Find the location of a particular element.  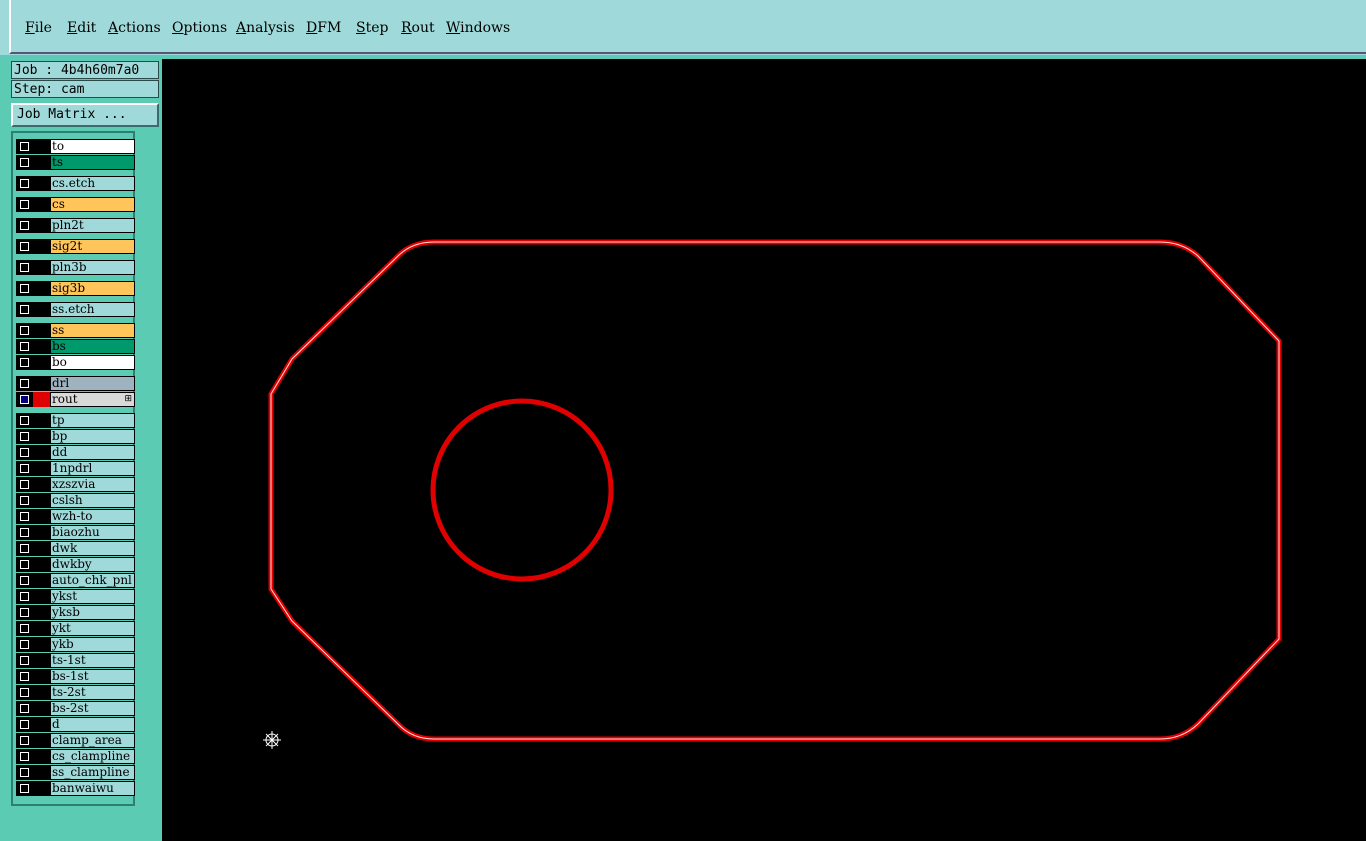

layer-name: ts-2st is located at coordinates (92, 692).